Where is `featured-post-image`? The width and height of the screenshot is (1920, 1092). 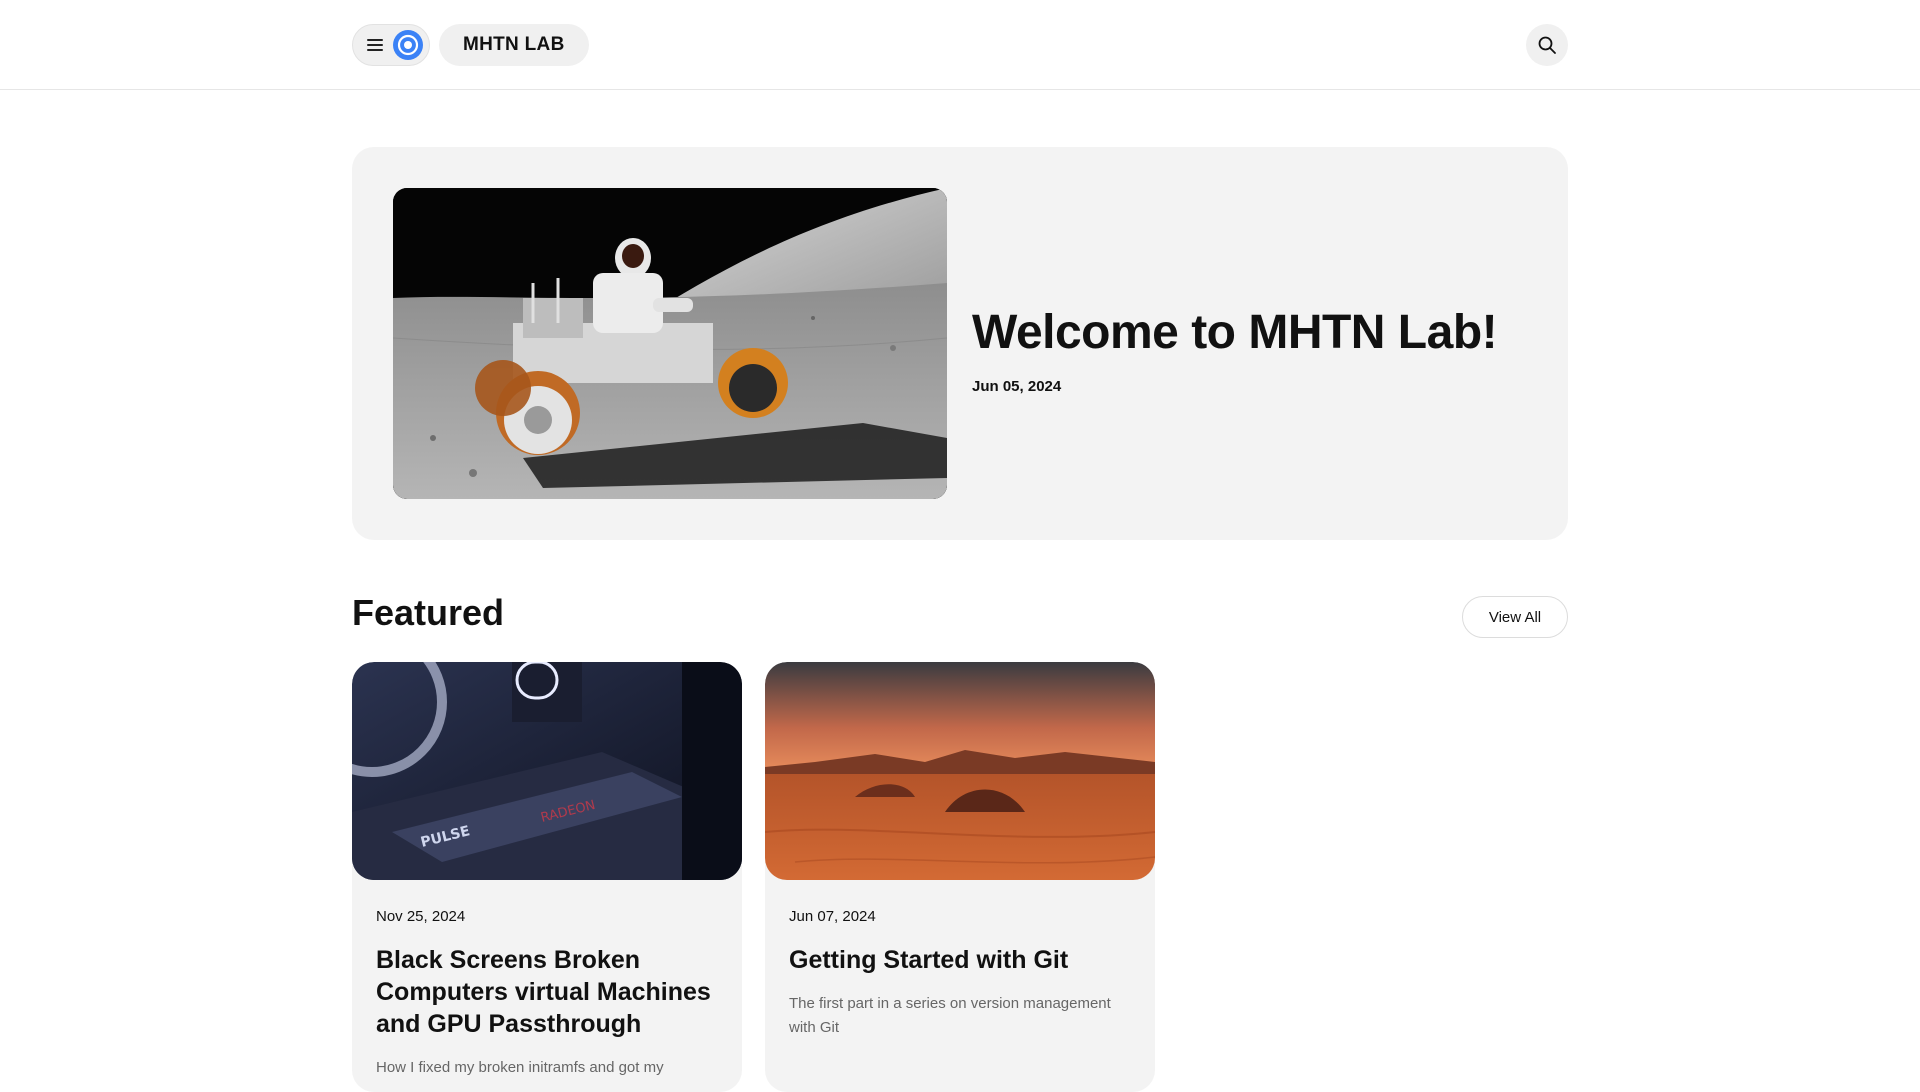
featured-post-image is located at coordinates (960, 771).